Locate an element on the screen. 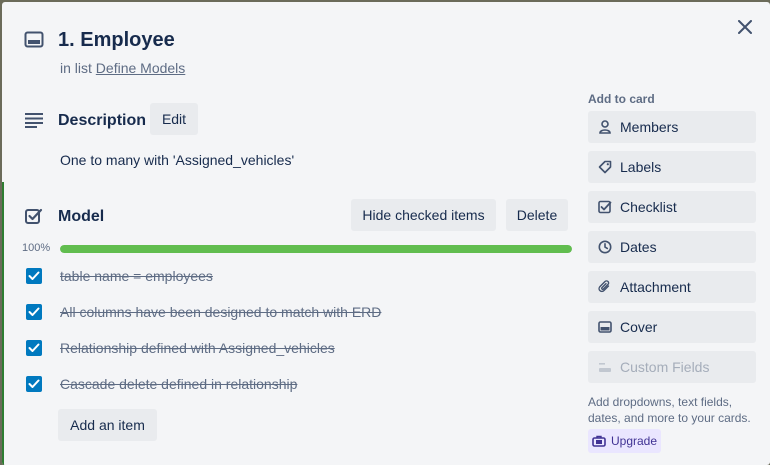 This screenshot has width=770, height=465. list-breadcrumb: in list Define Models is located at coordinates (122, 68).